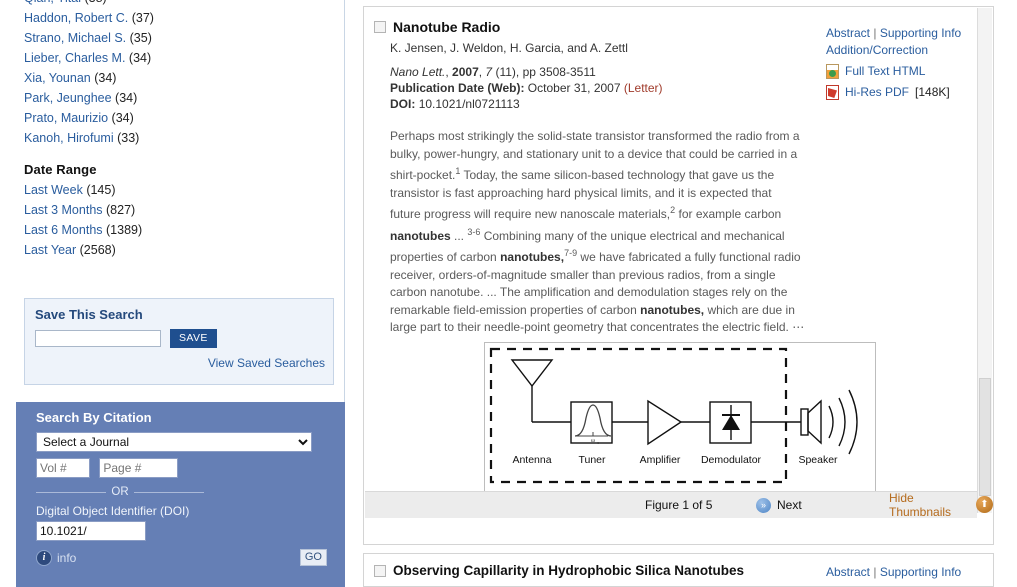 This screenshot has height=587, width=1017. What do you see at coordinates (63, 468) in the screenshot?
I see `volume-input` at bounding box center [63, 468].